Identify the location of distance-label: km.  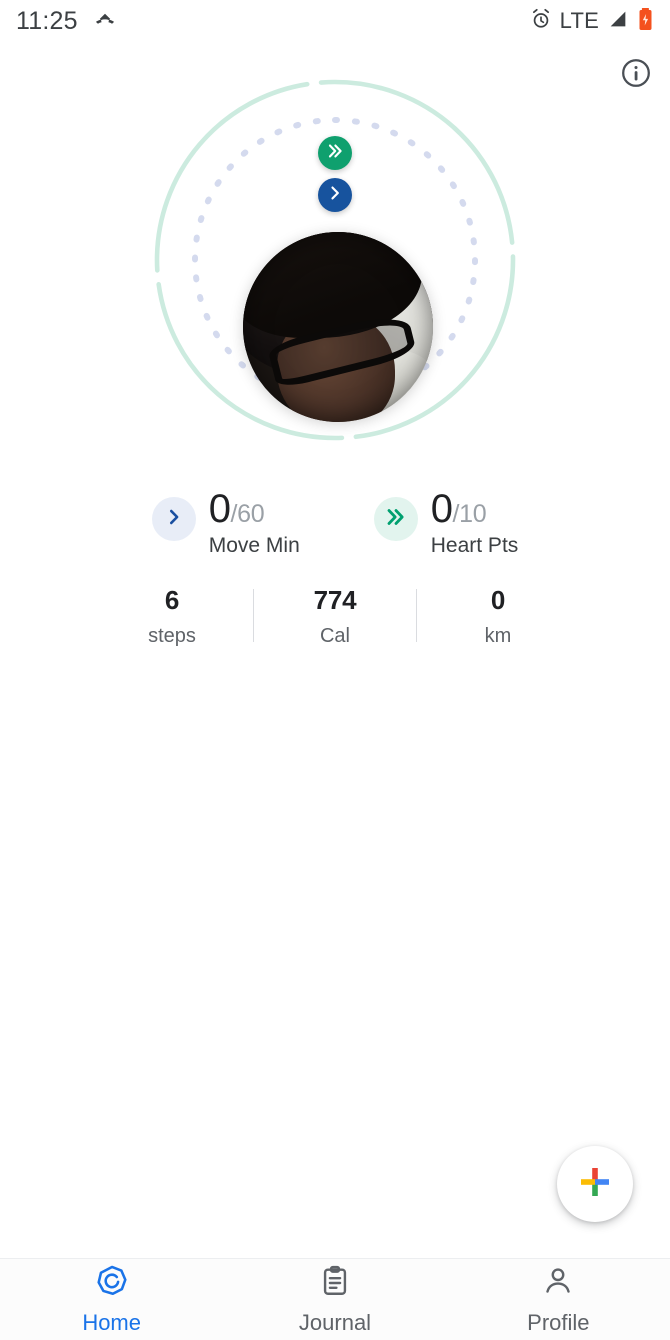
(498, 636).